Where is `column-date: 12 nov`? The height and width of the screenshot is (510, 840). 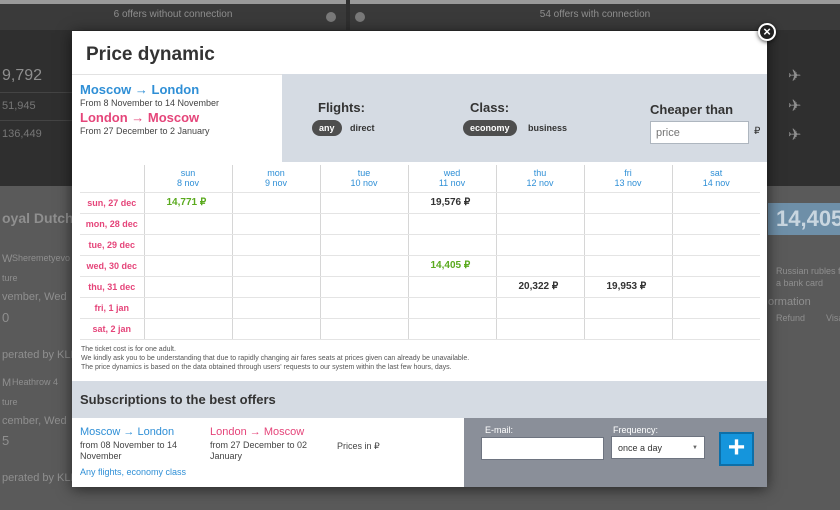 column-date: 12 nov is located at coordinates (540, 183).